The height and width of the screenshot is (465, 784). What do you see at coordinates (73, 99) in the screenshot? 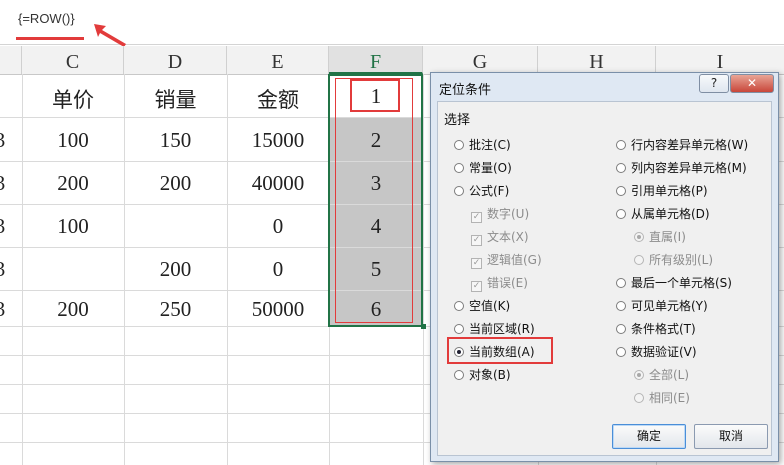
I see `cell-header-price: 单价` at bounding box center [73, 99].